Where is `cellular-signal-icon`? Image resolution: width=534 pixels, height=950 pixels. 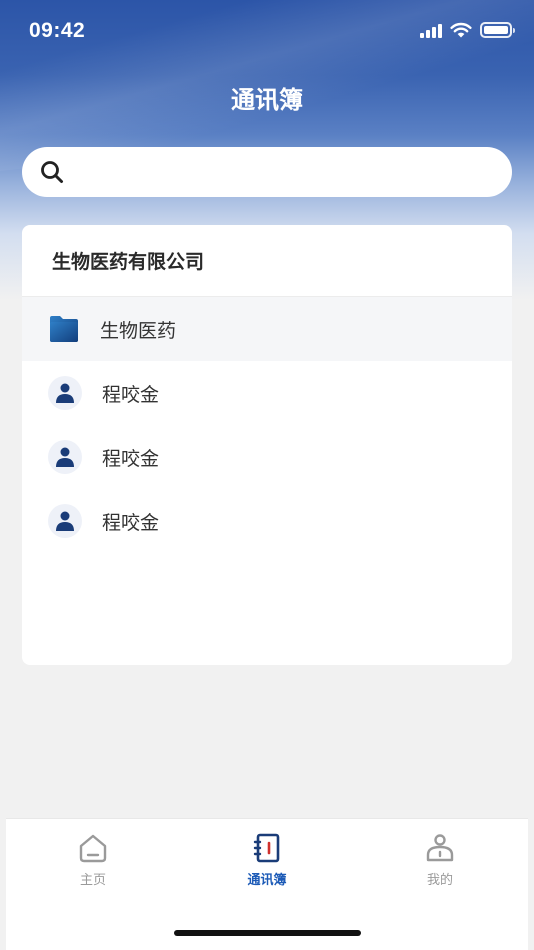 cellular-signal-icon is located at coordinates (431, 30).